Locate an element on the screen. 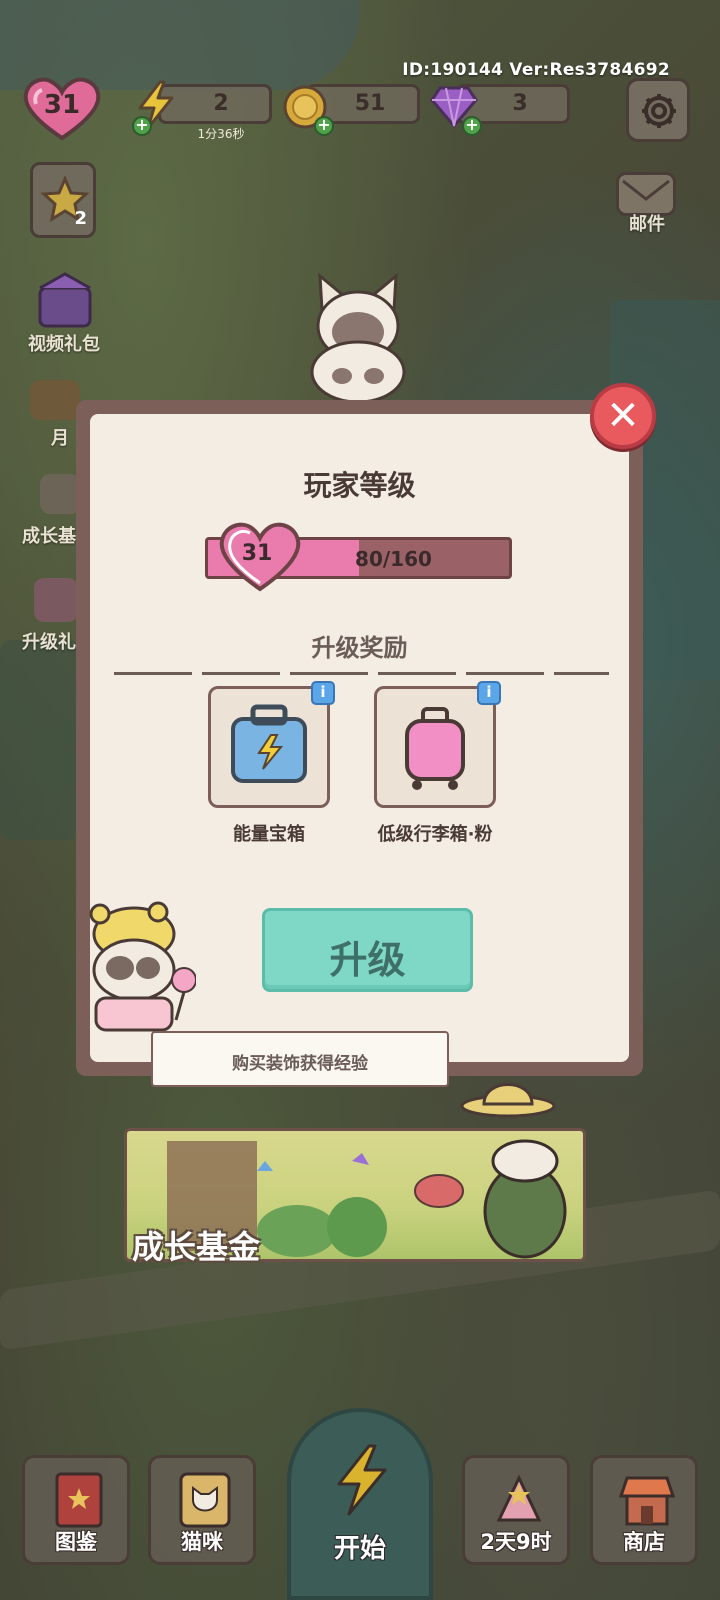  nav-event-timer: 2天9时 is located at coordinates (516, 1542).